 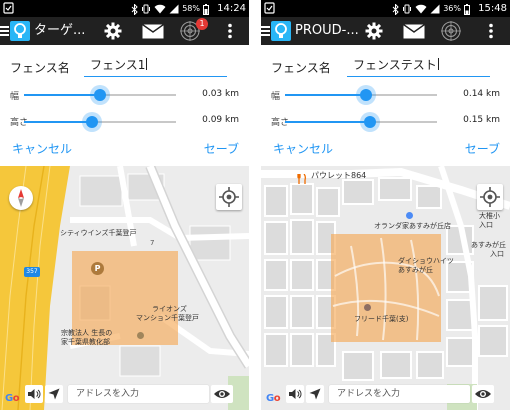 I want to click on speaker-icon, so click(x=295, y=394).